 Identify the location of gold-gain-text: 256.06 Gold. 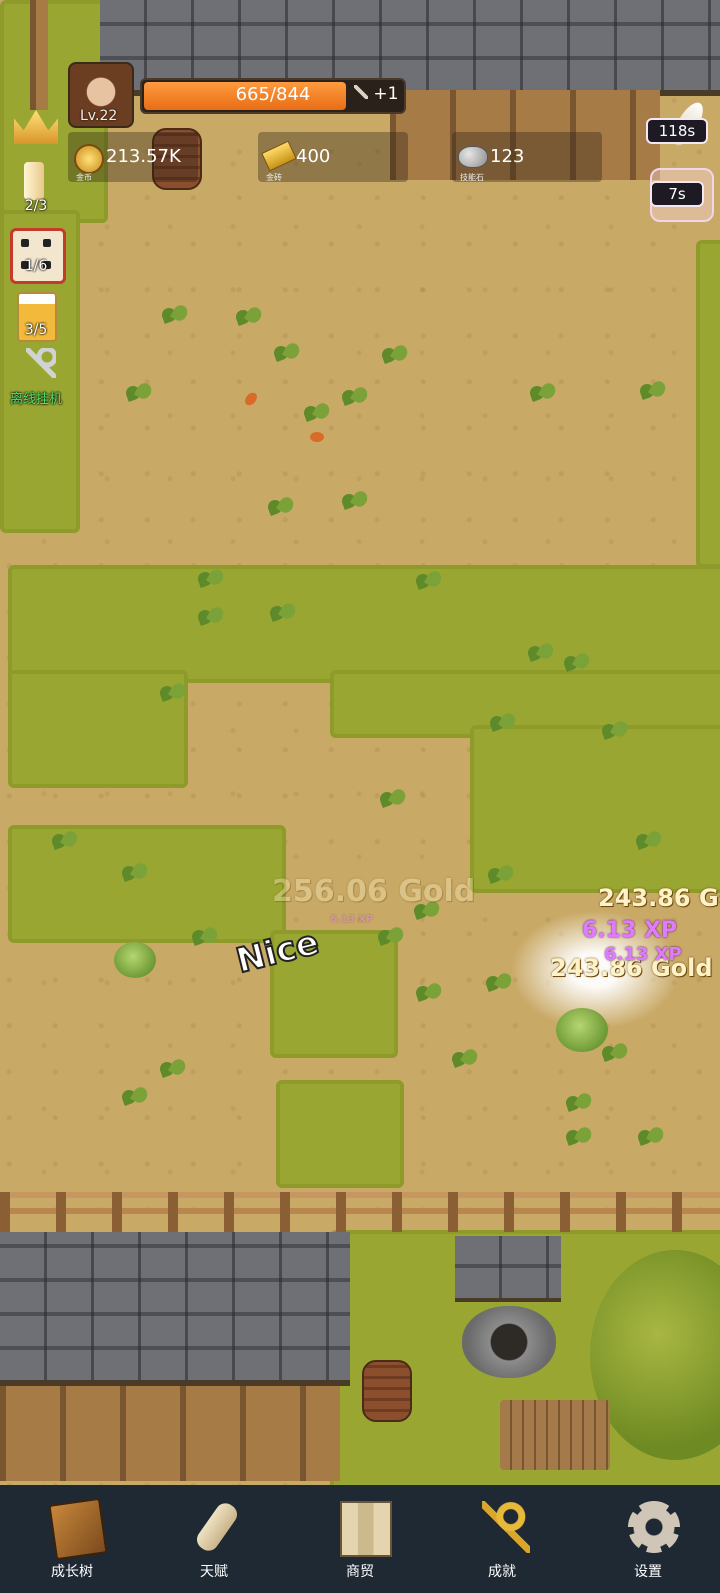
(374, 891).